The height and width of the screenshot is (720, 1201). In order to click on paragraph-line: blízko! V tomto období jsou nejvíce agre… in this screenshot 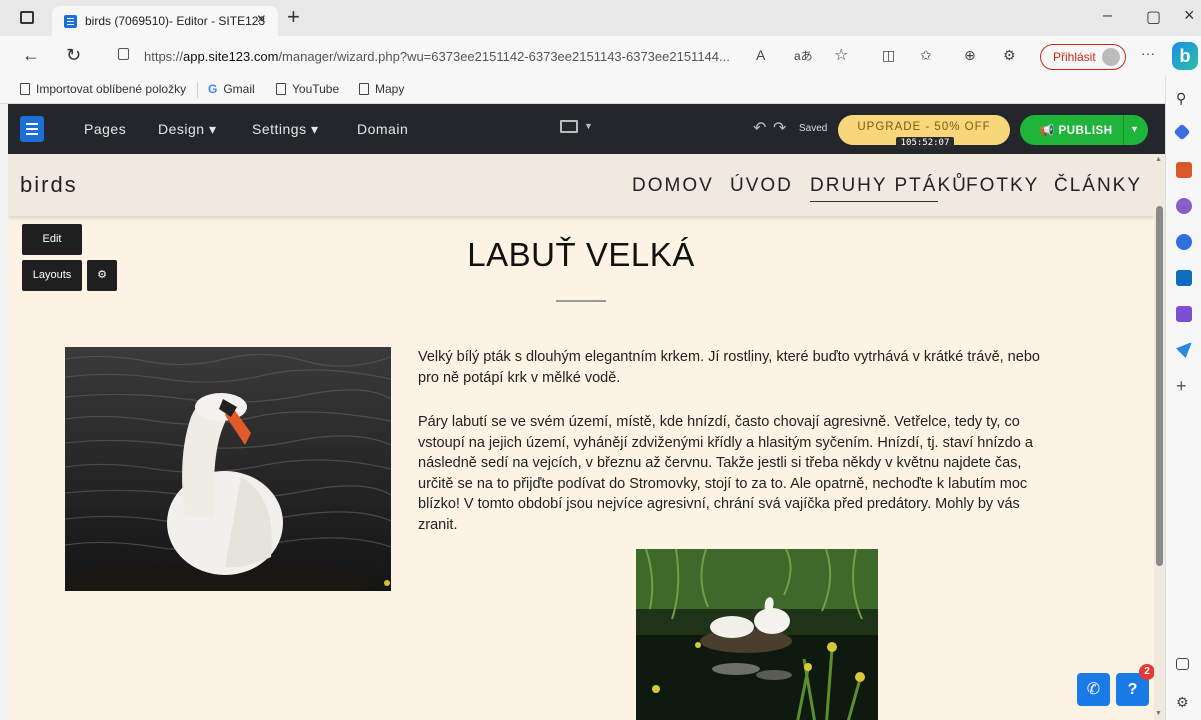, I will do `click(719, 504)`.